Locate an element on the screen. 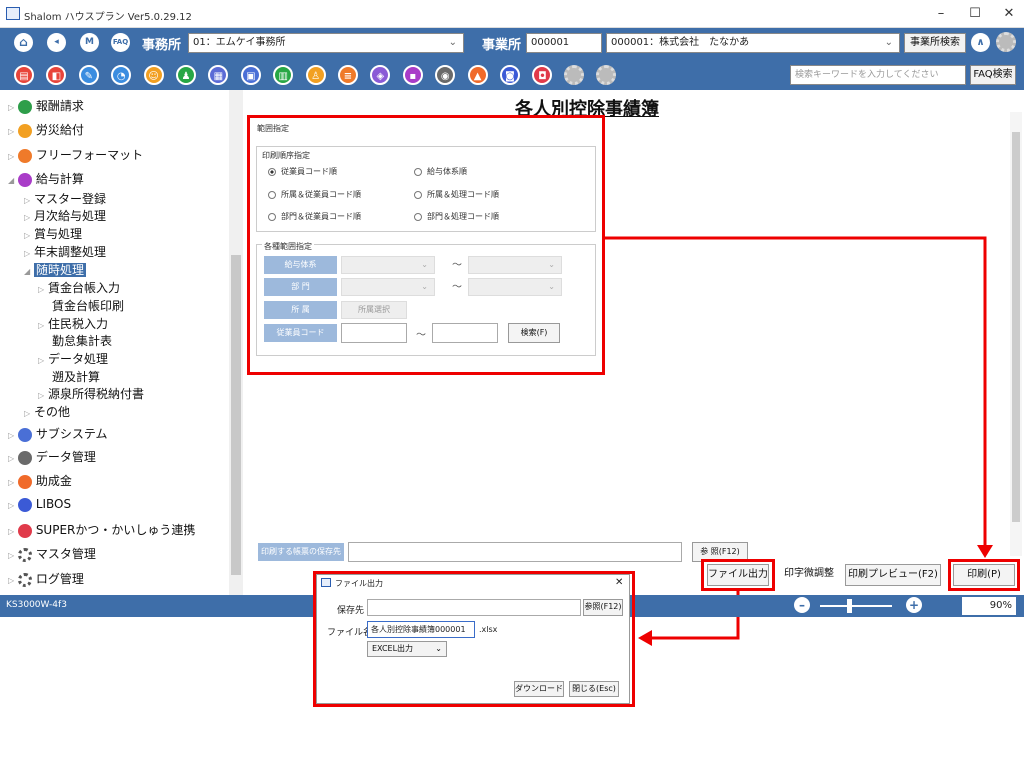 The width and height of the screenshot is (1024, 759). zoom-in-icon: + is located at coordinates (914, 605).